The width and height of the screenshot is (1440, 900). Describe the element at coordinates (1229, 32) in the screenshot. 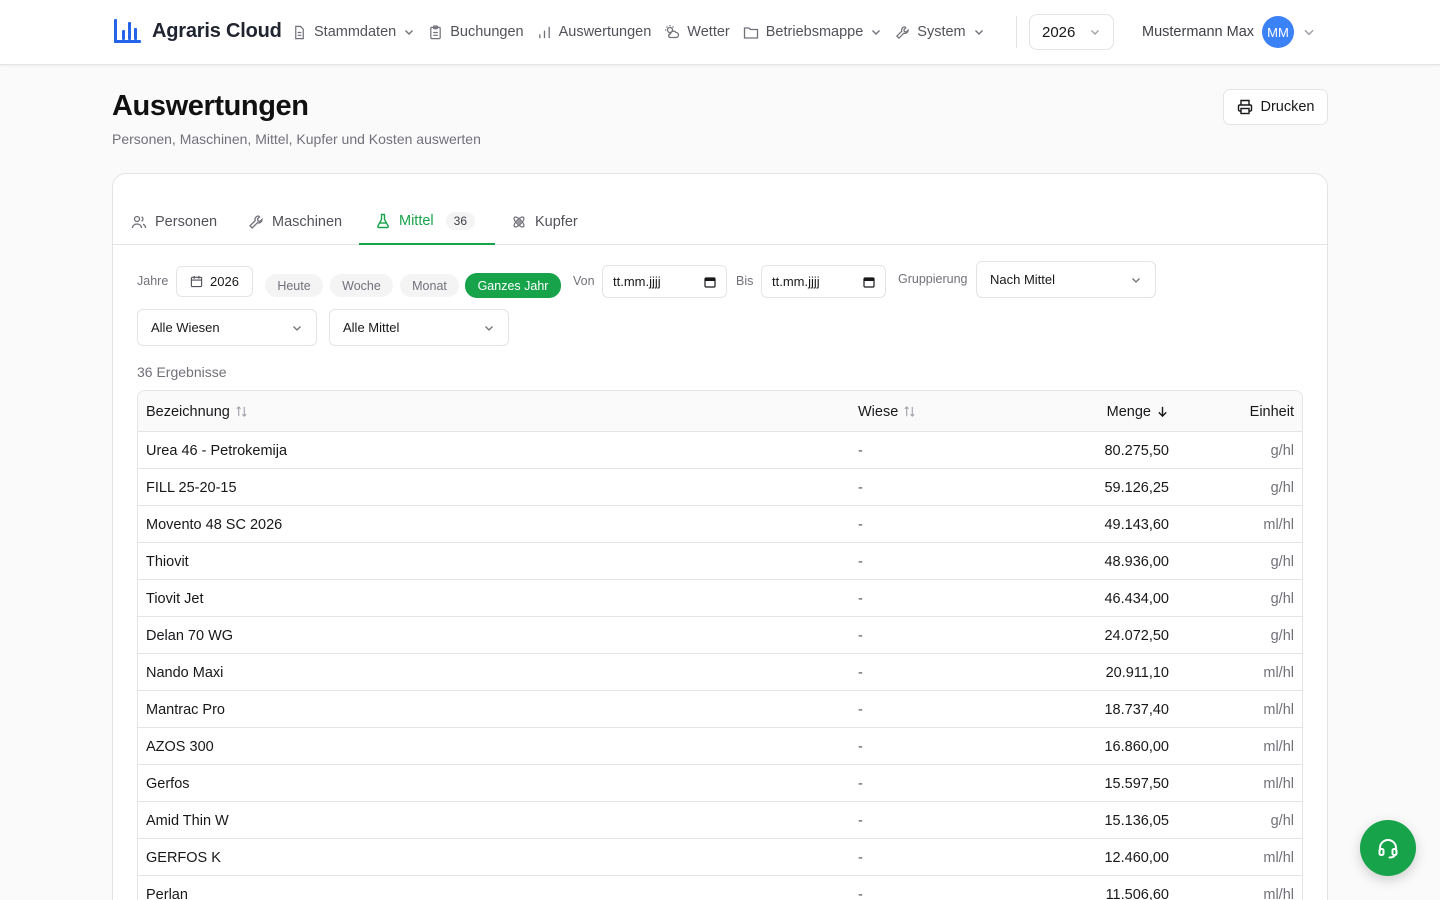

I see `user-menu: Mustermann Max MM` at that location.